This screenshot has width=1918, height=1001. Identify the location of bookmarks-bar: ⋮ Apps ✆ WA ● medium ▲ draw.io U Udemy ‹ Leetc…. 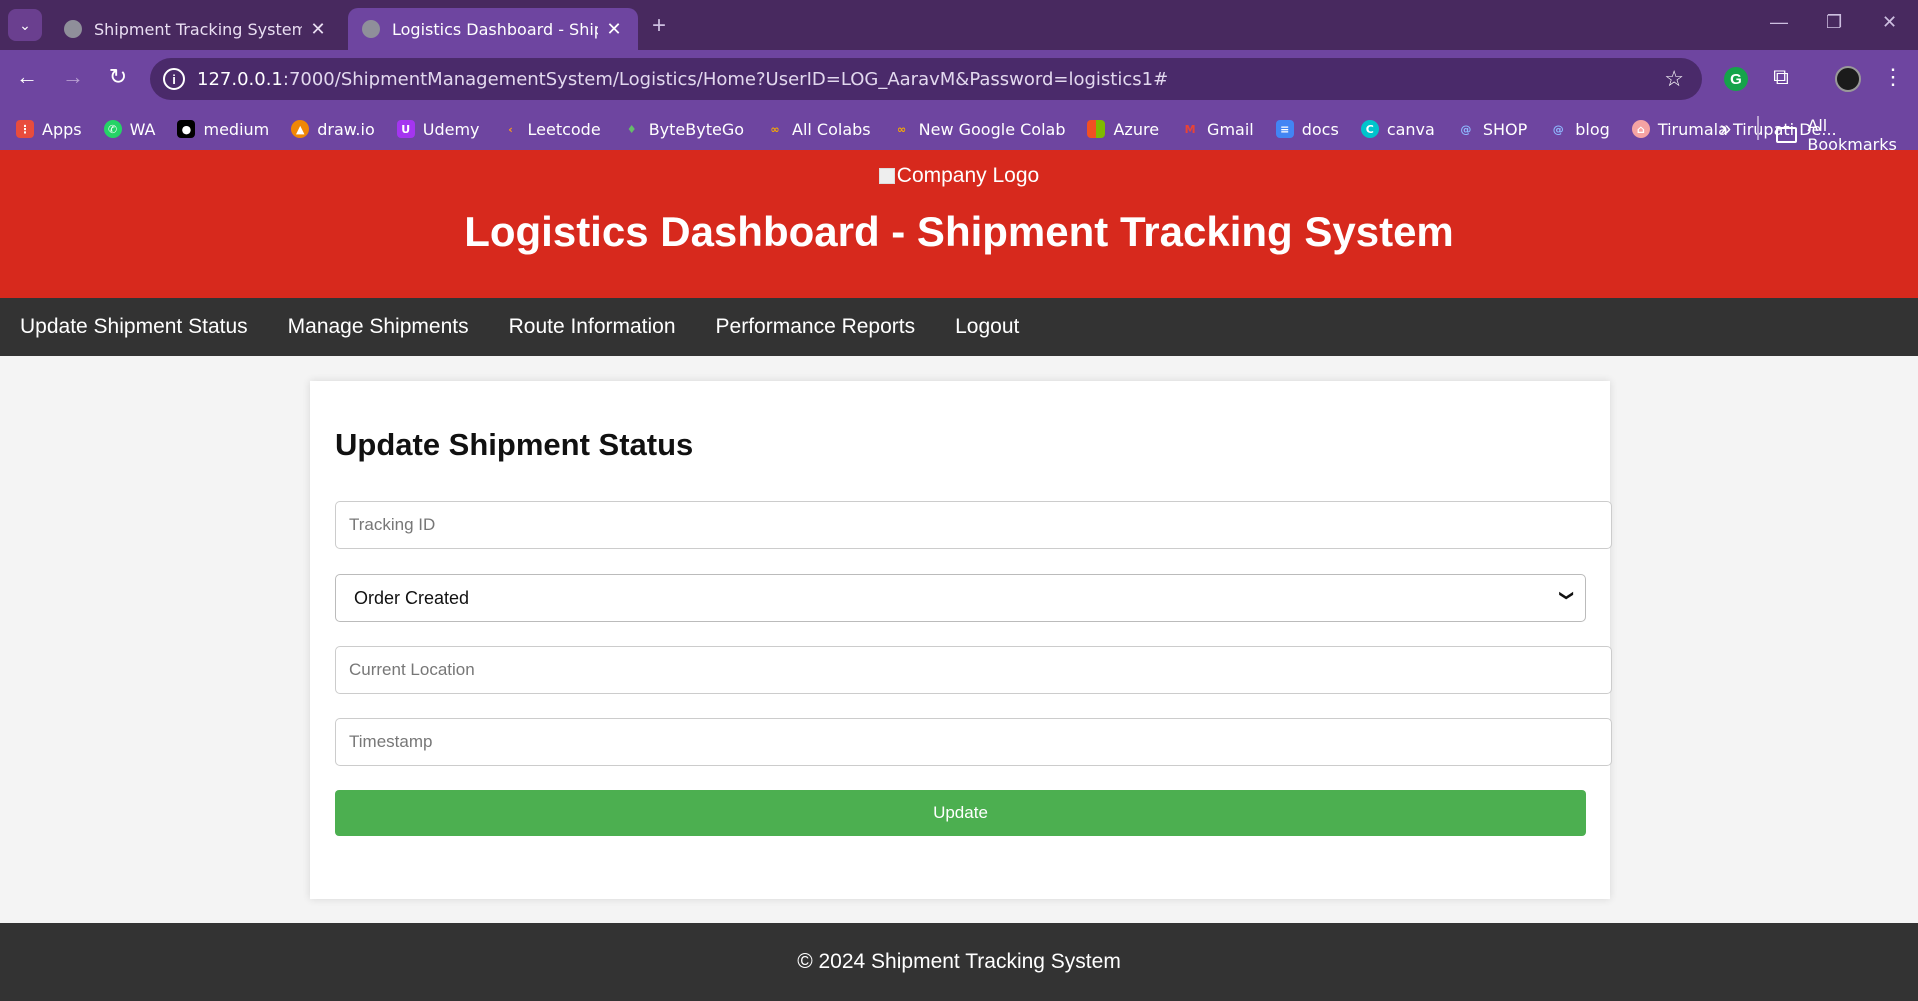
(959, 129).